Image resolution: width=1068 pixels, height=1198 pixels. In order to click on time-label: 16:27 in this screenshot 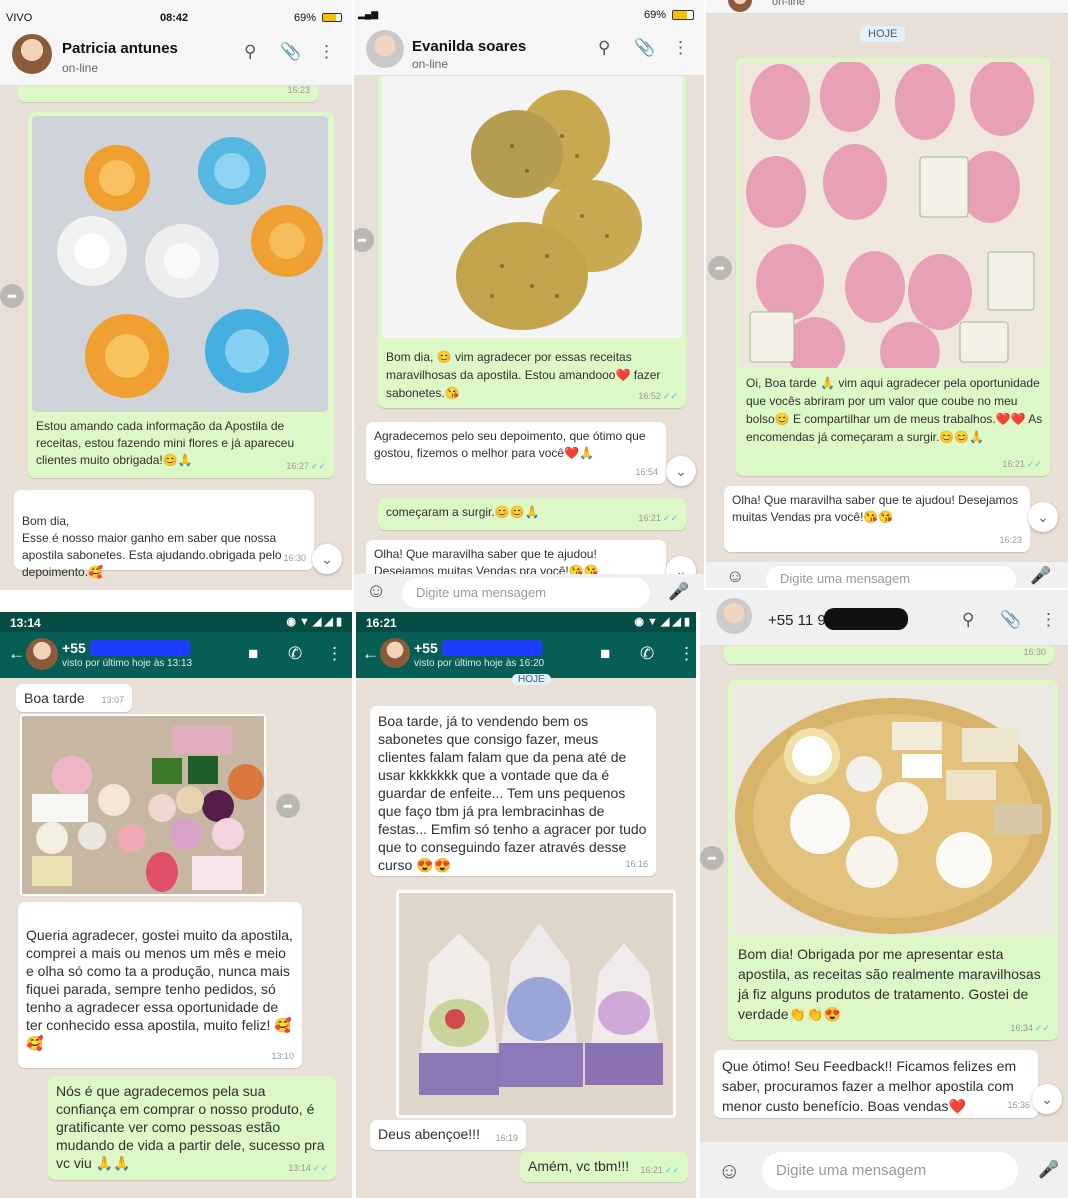, I will do `click(297, 466)`.